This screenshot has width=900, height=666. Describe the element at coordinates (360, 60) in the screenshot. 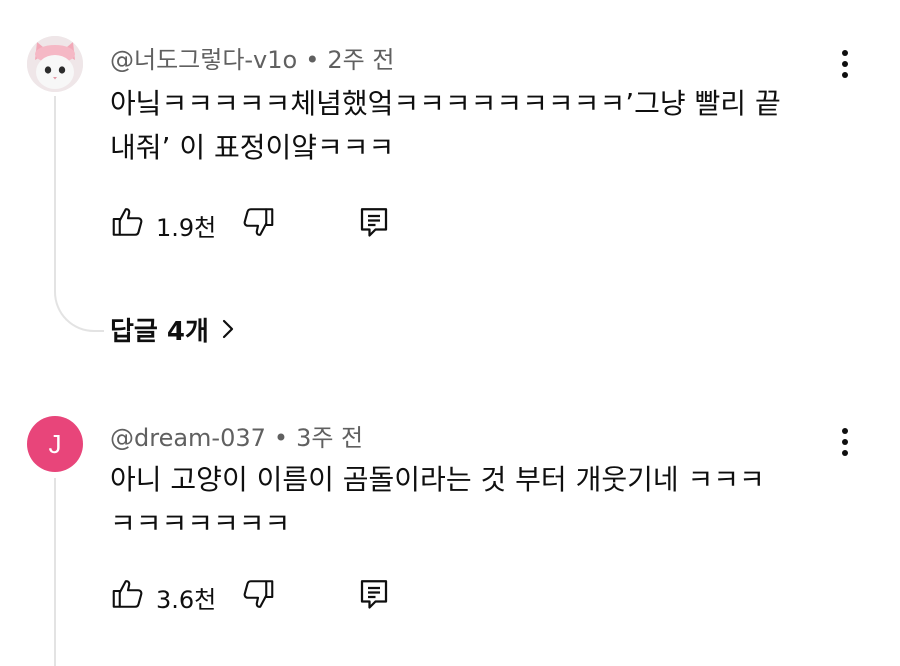

I see `comment-time: 2주 전` at that location.